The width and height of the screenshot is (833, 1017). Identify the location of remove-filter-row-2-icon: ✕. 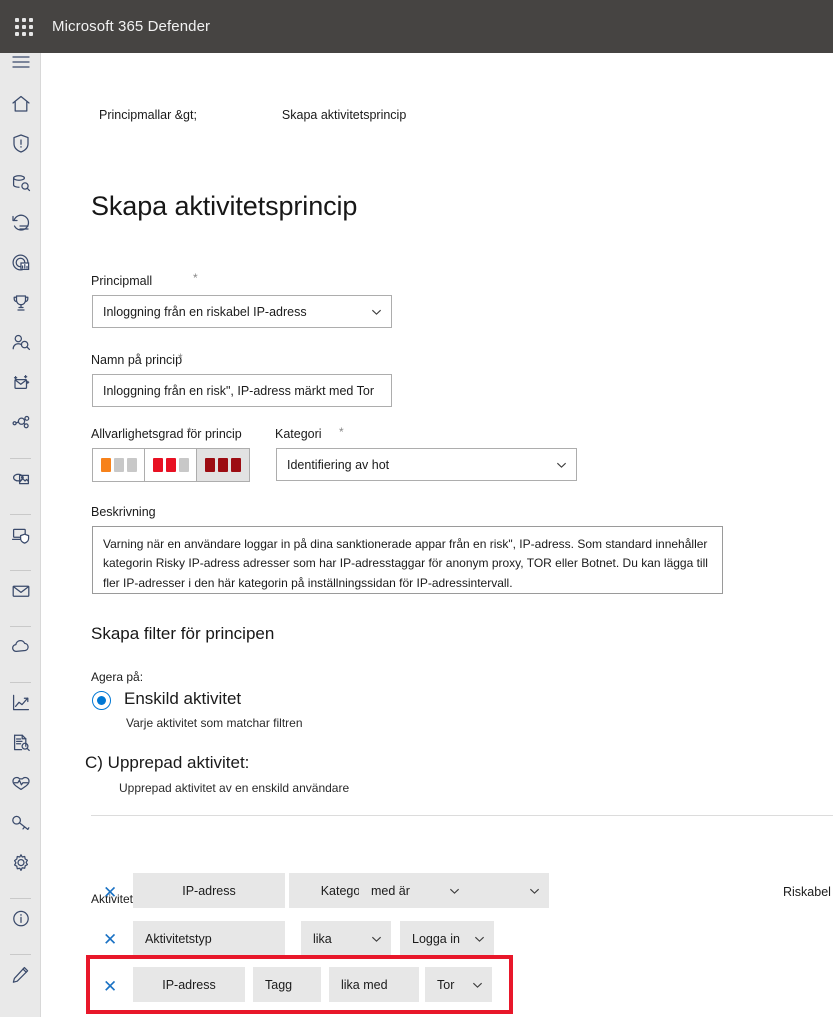
(110, 939).